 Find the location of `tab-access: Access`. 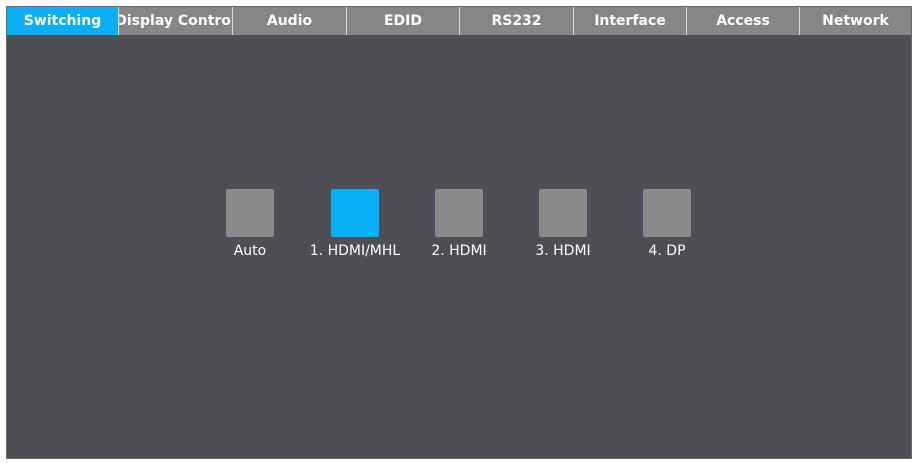

tab-access: Access is located at coordinates (743, 21).